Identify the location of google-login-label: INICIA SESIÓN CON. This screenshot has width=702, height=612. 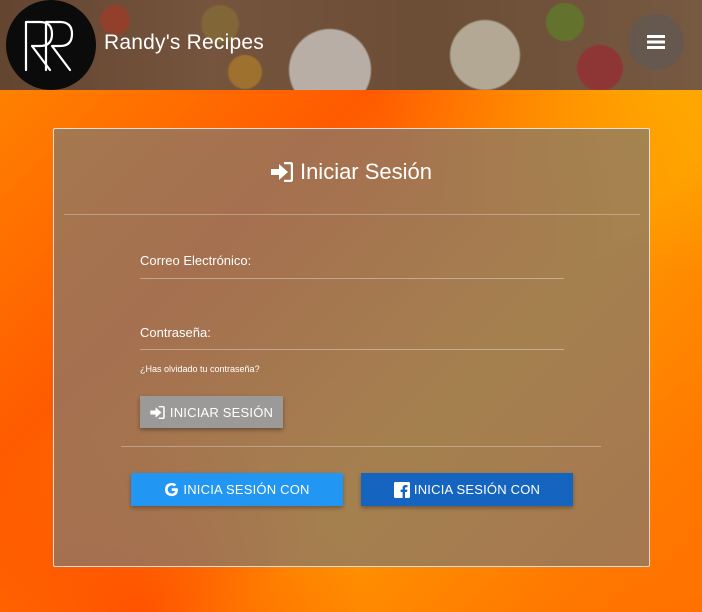
(246, 489).